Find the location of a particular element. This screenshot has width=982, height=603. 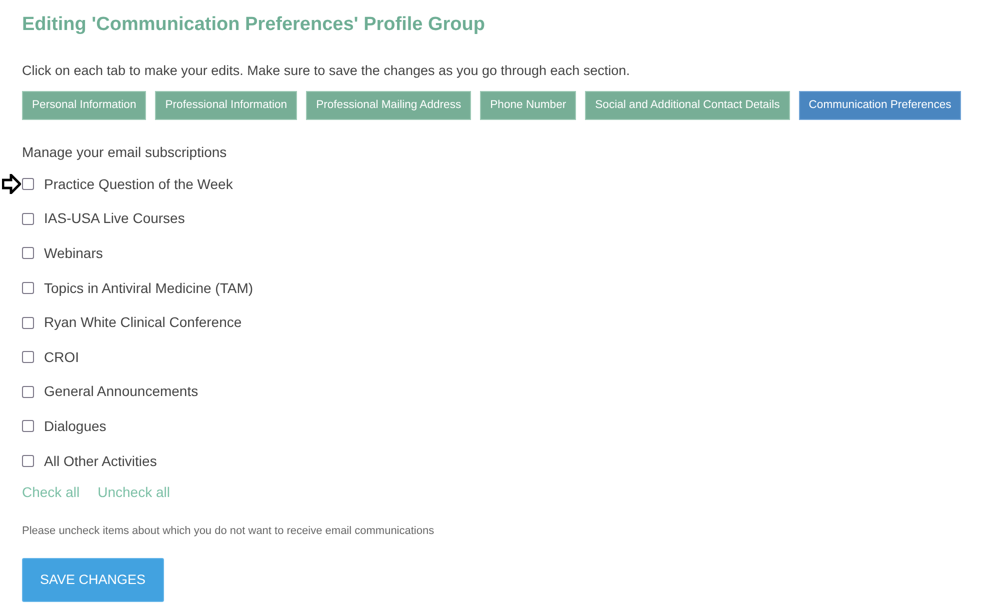

page-title: Editing 'Communication Preferences' Profile Group is located at coordinates (254, 25).